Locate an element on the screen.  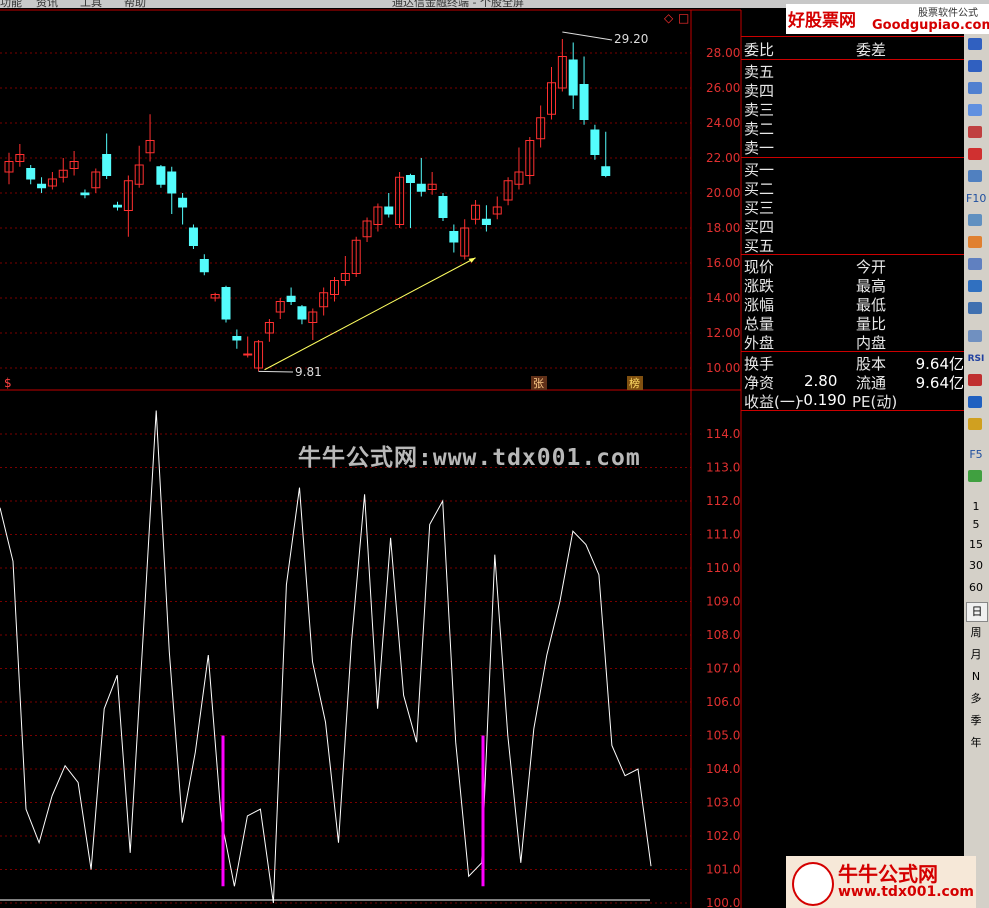
high-price-label: 29.20 is located at coordinates (631, 39).